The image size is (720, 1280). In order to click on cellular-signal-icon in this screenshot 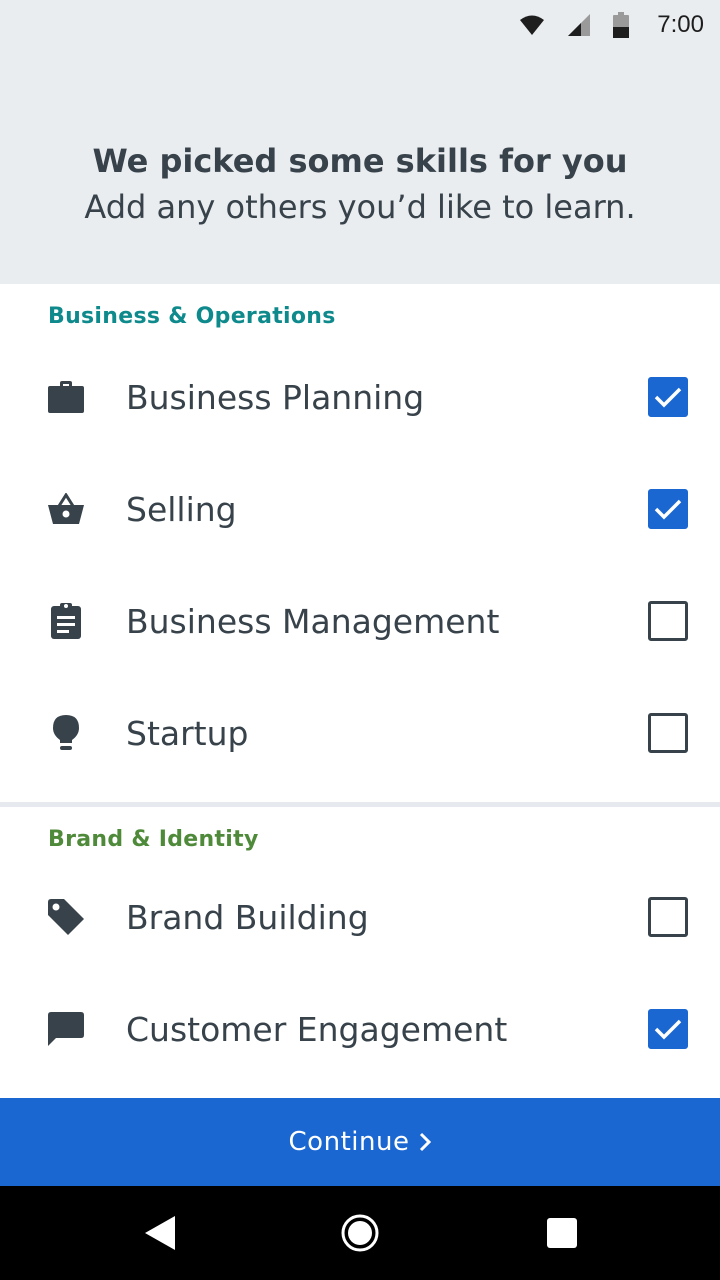, I will do `click(579, 25)`.